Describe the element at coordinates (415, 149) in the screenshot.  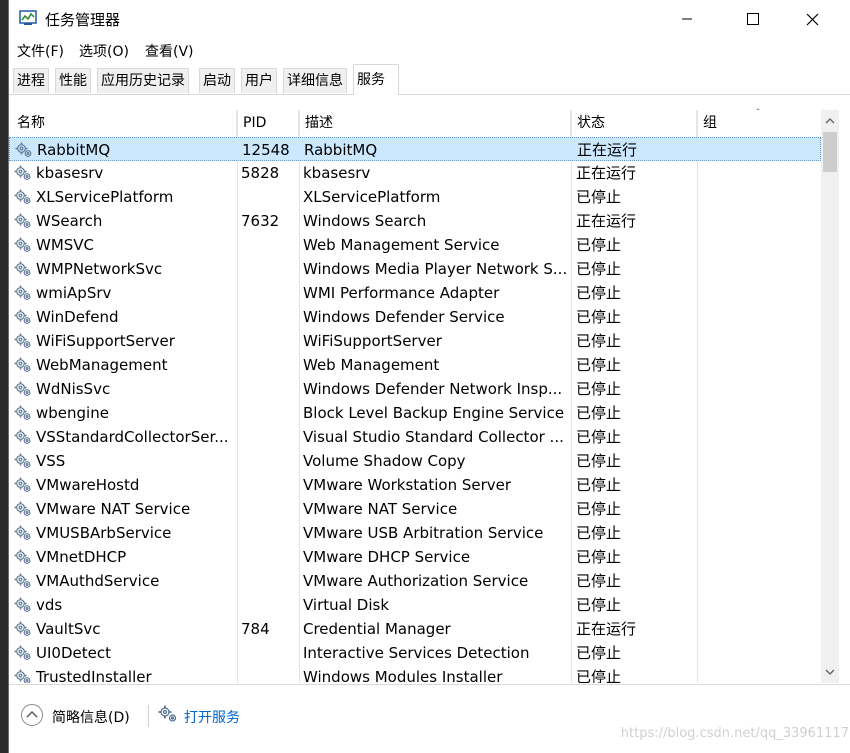
I see `service-row: RabbitMQ 12548 RabbitMQ 正在运行` at that location.